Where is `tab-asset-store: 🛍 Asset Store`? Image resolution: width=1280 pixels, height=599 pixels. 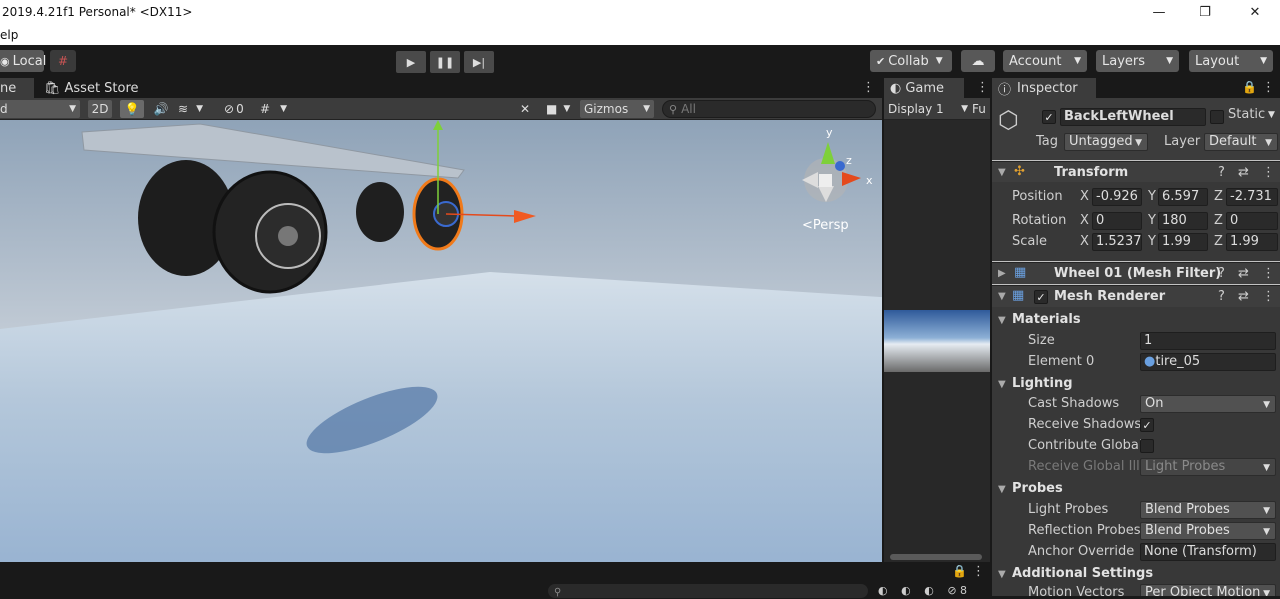 tab-asset-store: 🛍 Asset Store is located at coordinates (91, 88).